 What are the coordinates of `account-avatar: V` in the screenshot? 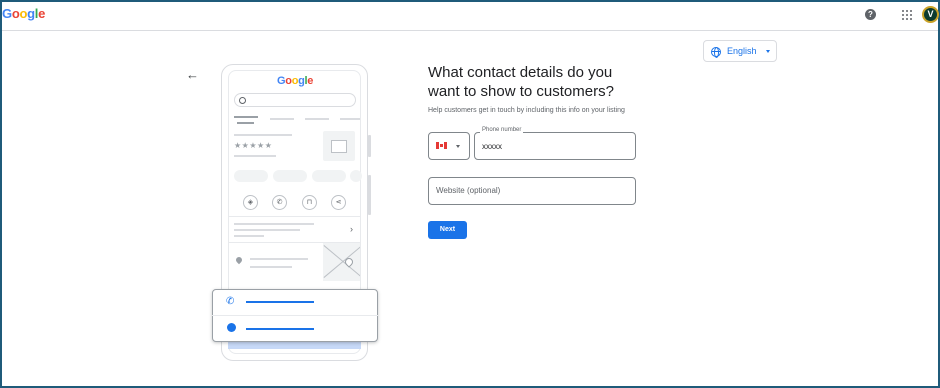 It's located at (930, 14).